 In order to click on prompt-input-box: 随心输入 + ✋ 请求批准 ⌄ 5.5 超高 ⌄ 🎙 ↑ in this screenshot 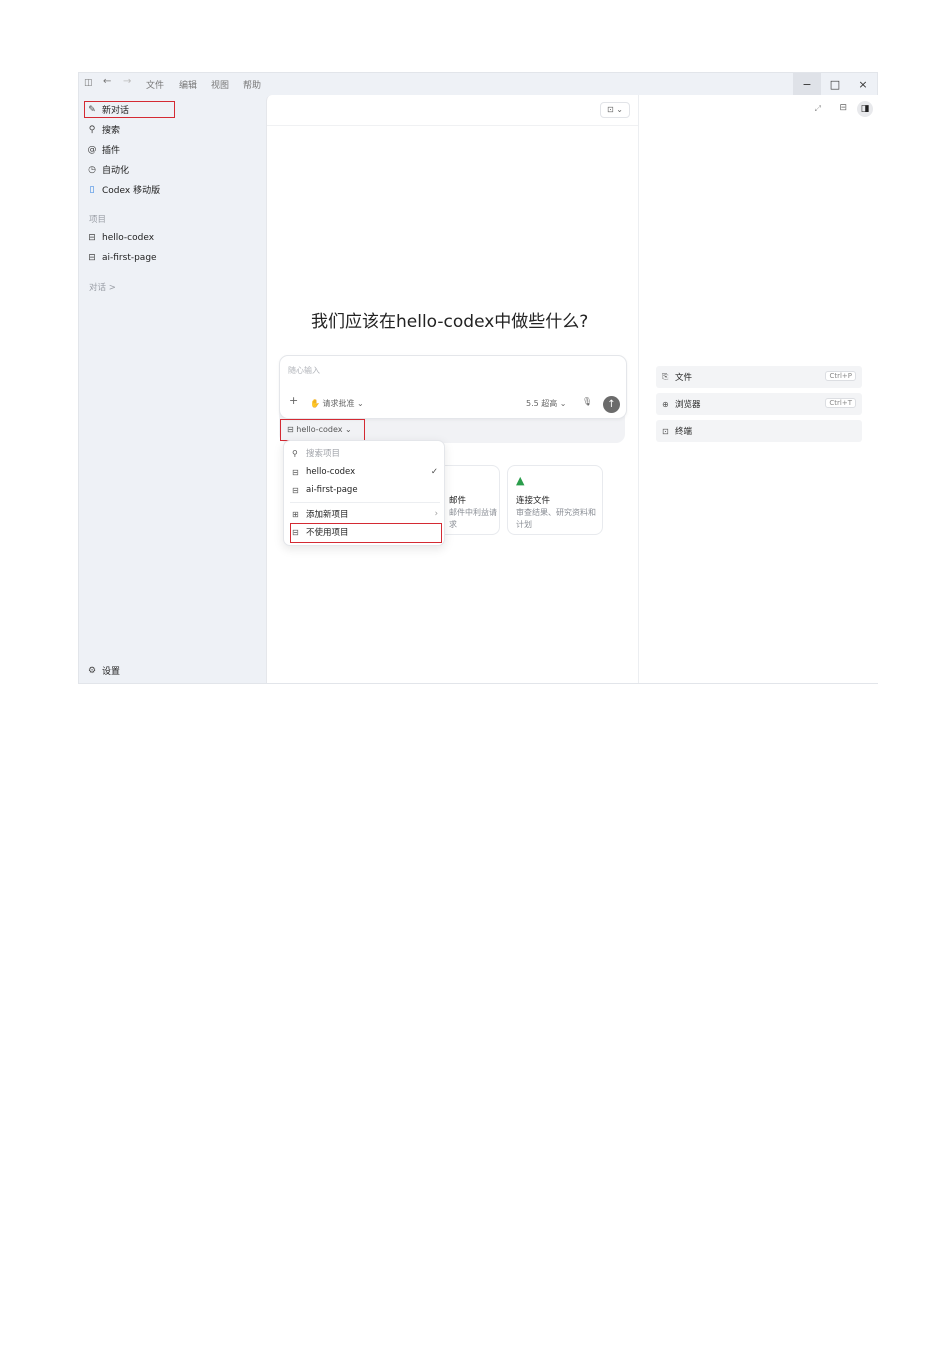, I will do `click(453, 387)`.